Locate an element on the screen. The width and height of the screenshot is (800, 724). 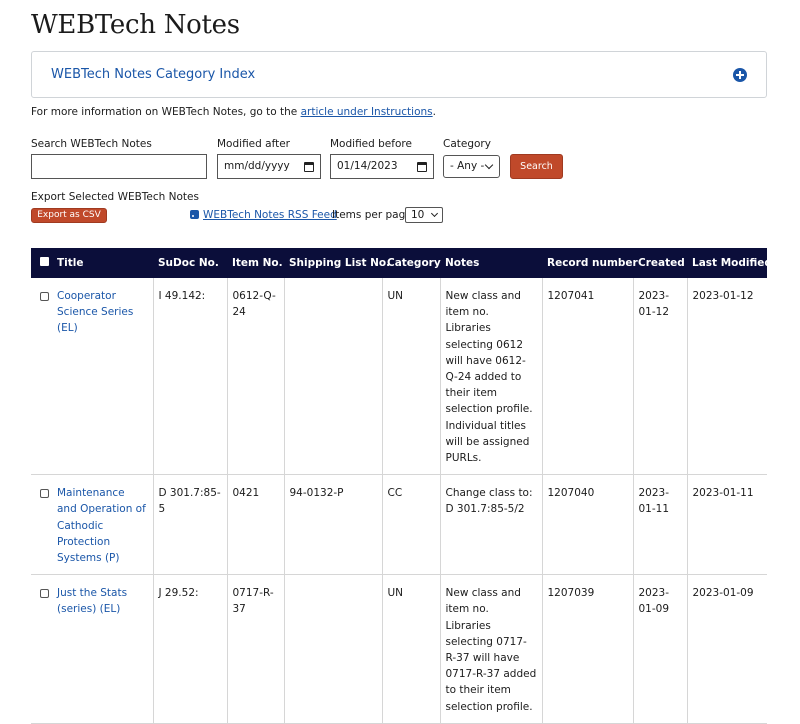
modified-after-value: mm/dd/yyyy is located at coordinates (257, 166).